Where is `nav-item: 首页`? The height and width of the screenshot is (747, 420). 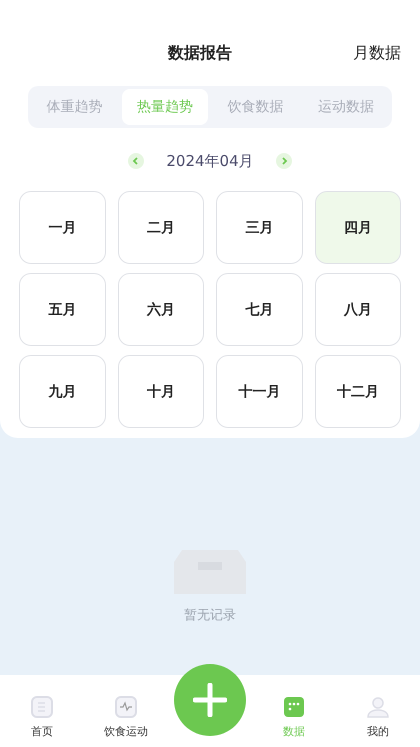
nav-item: 首页 is located at coordinates (42, 717).